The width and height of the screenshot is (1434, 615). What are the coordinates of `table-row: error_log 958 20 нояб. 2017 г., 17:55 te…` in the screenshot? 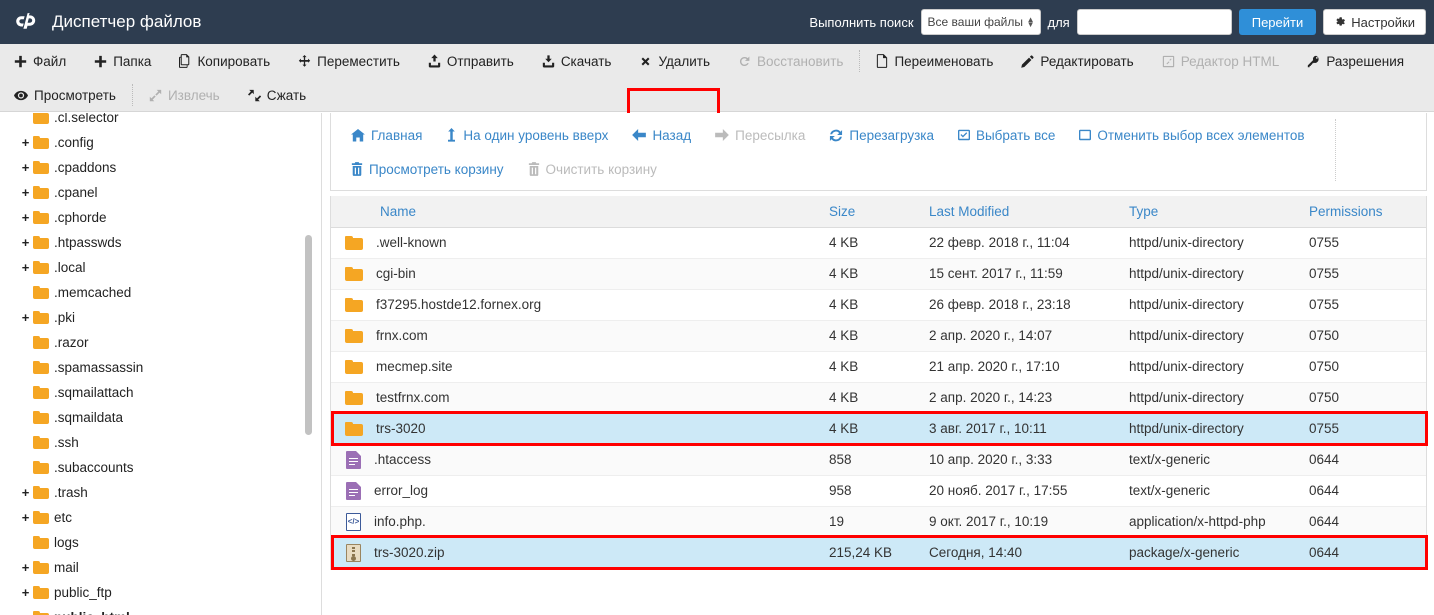 It's located at (878, 491).